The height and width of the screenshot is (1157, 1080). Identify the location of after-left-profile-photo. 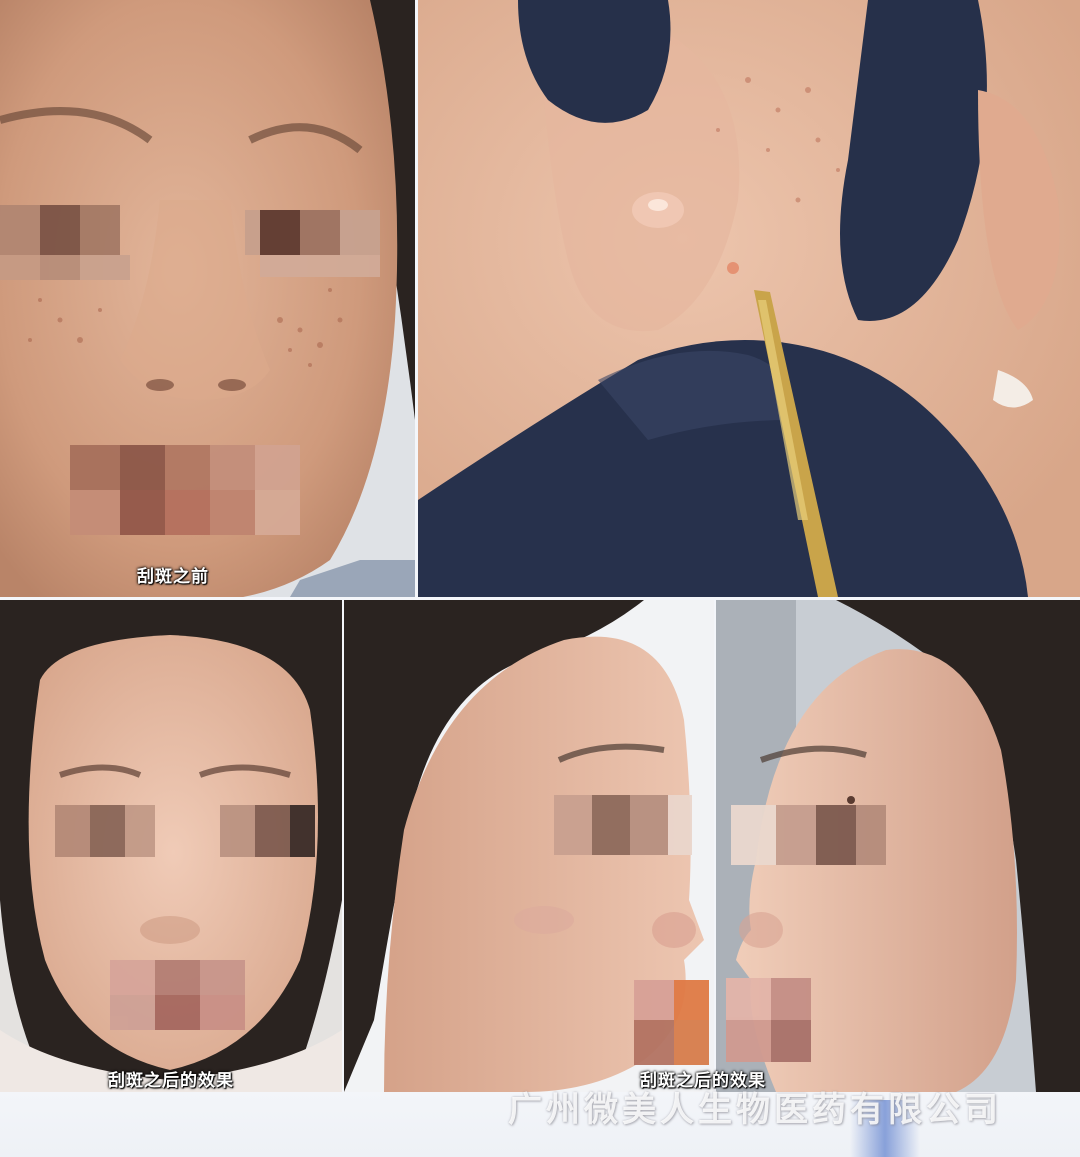
(898, 846).